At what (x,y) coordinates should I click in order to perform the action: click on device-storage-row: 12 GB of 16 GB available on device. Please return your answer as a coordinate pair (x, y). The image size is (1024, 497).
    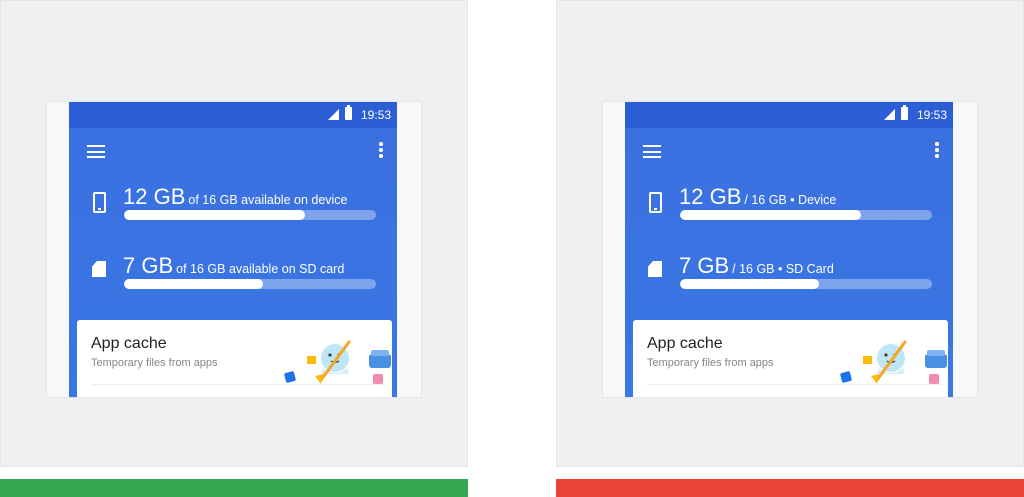
    Looking at the image, I should click on (233, 209).